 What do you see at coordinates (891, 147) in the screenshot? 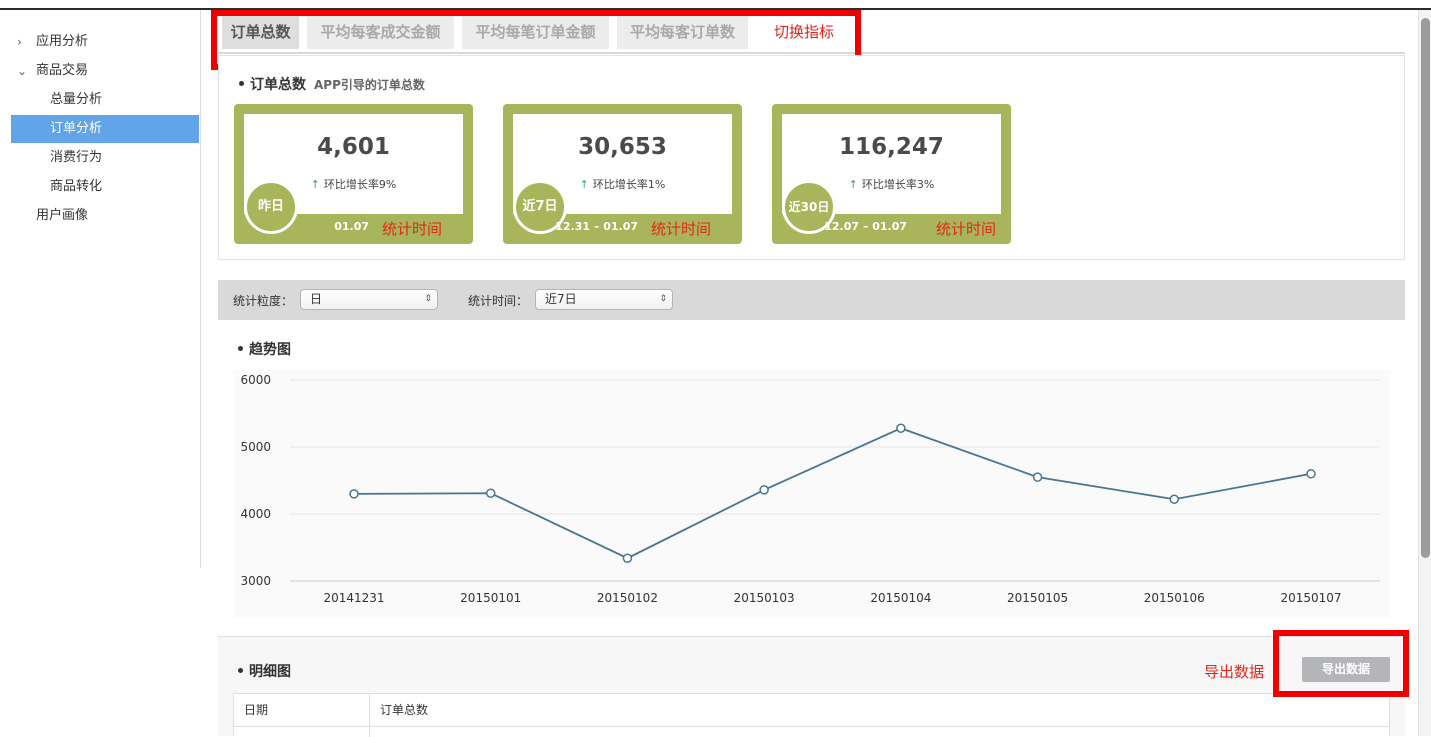
I see `card-value: 116,247` at bounding box center [891, 147].